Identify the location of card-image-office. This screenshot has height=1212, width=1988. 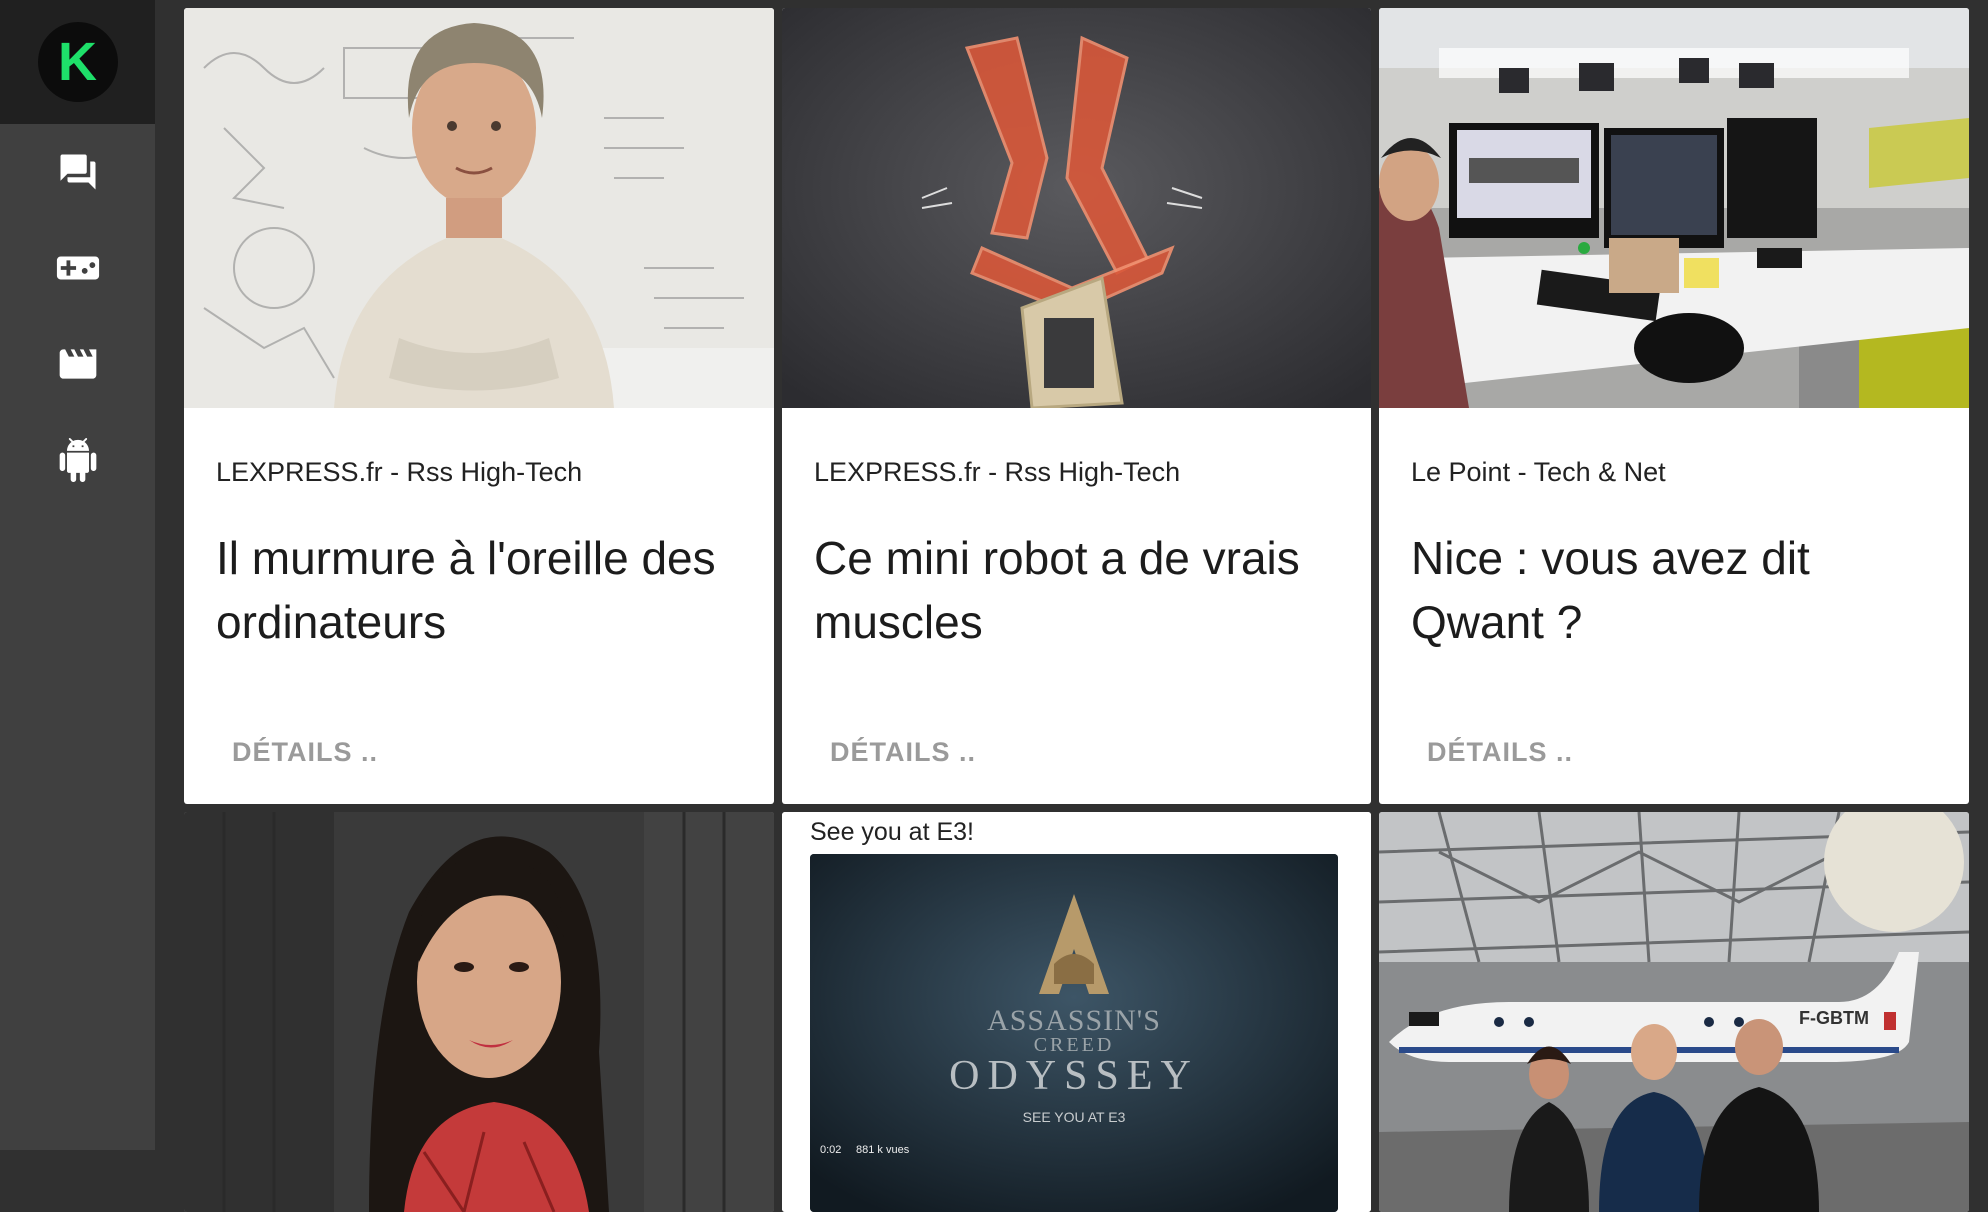
(1674, 208).